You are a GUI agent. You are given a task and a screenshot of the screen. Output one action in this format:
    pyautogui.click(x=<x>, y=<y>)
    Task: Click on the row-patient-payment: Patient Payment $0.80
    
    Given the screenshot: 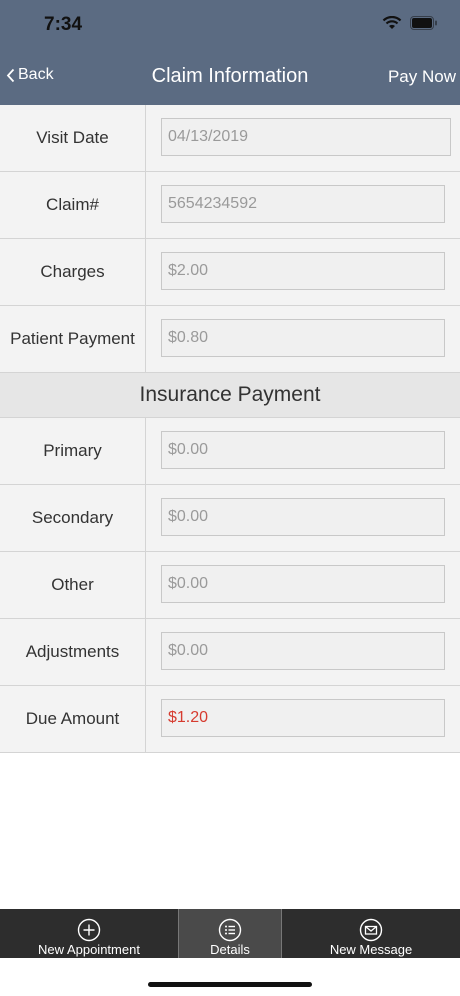 What is the action you would take?
    pyautogui.click(x=230, y=339)
    